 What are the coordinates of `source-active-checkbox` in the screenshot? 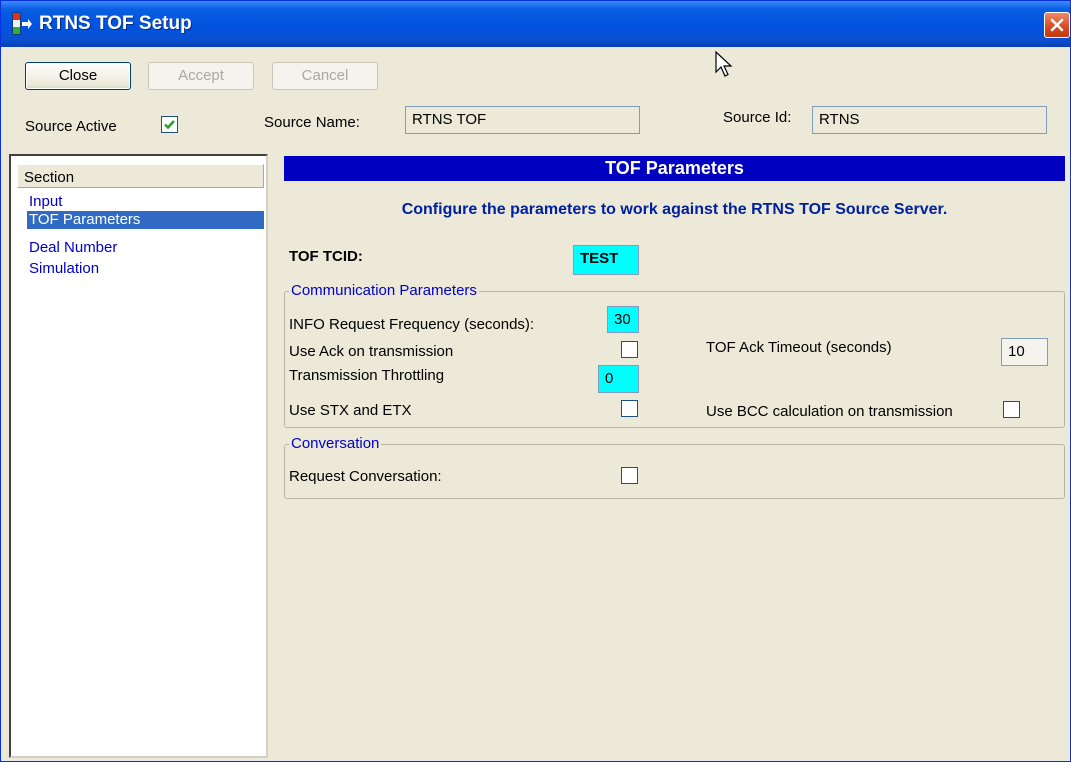 It's located at (169, 124).